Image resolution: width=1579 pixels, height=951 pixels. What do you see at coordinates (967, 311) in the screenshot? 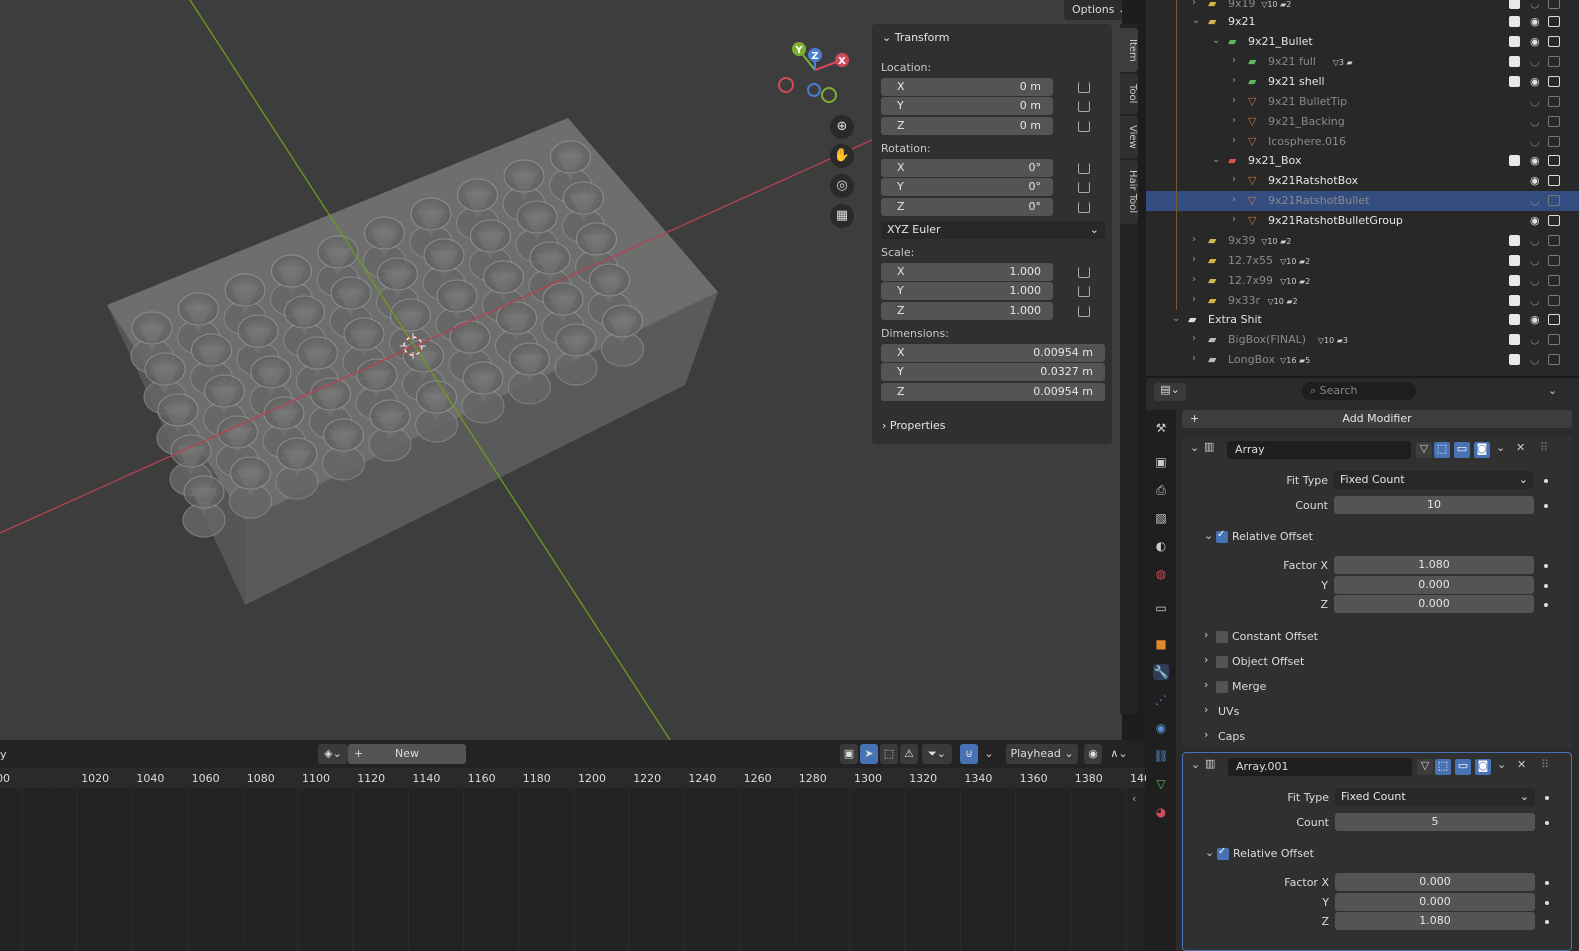
I see `scale-z-field: Z 1.000` at bounding box center [967, 311].